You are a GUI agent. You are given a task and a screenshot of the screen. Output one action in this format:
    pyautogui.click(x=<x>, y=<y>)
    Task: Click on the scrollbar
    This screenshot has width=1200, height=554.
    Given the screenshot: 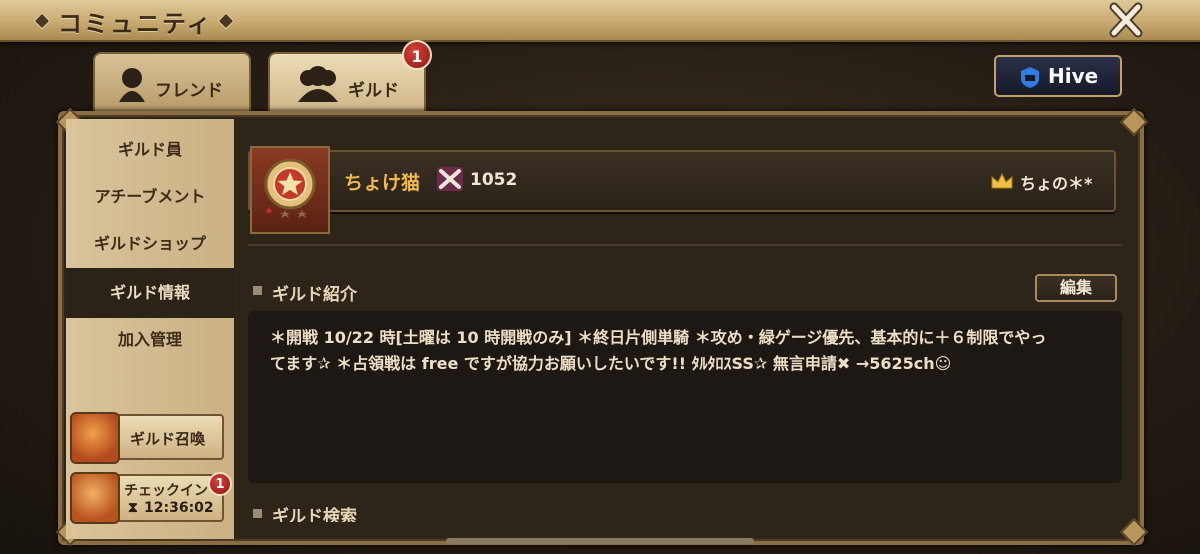 What is the action you would take?
    pyautogui.click(x=600, y=541)
    